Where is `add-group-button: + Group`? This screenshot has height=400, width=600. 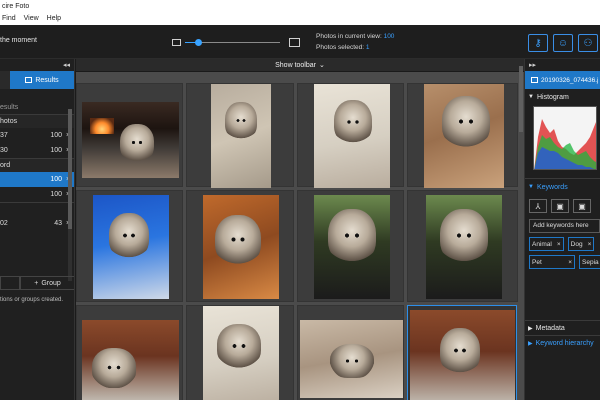 add-group-button: + Group is located at coordinates (47, 283).